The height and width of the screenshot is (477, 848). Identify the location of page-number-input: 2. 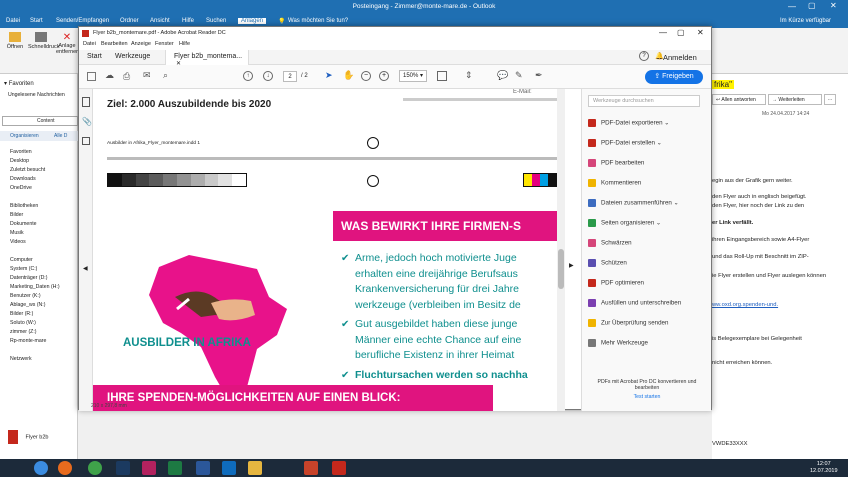
(290, 76).